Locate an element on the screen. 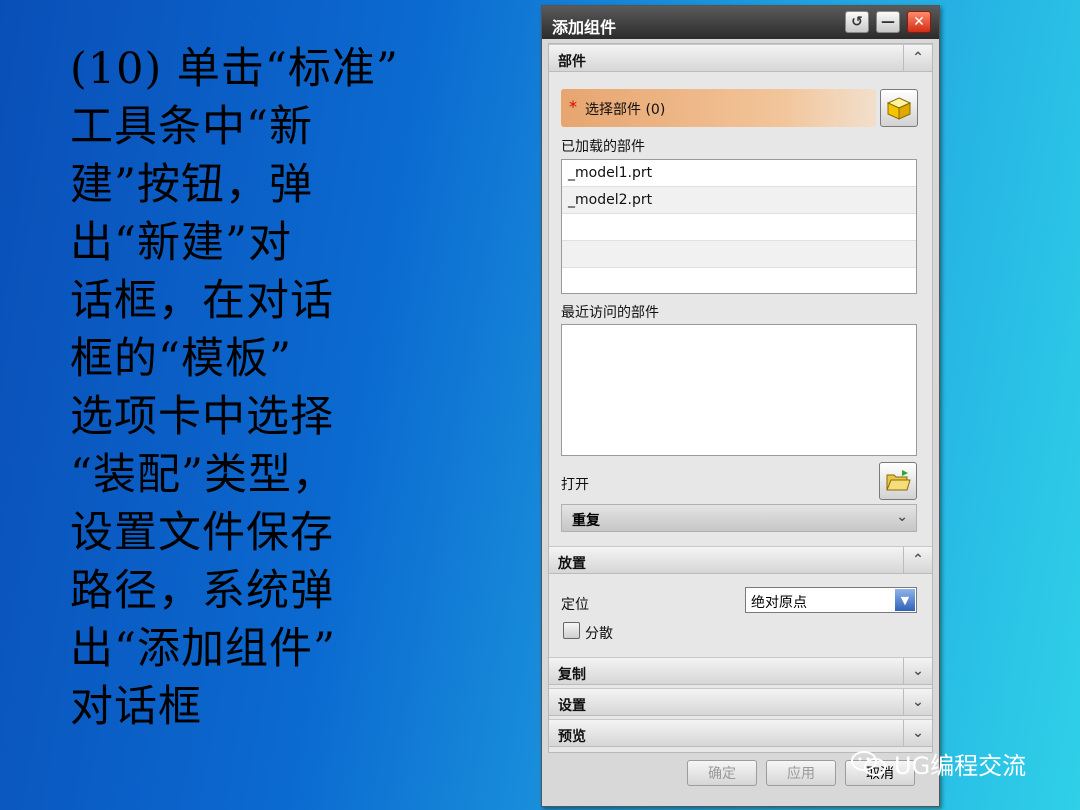 The height and width of the screenshot is (810, 1080). watermark-text: UG编程交流 is located at coordinates (960, 766).